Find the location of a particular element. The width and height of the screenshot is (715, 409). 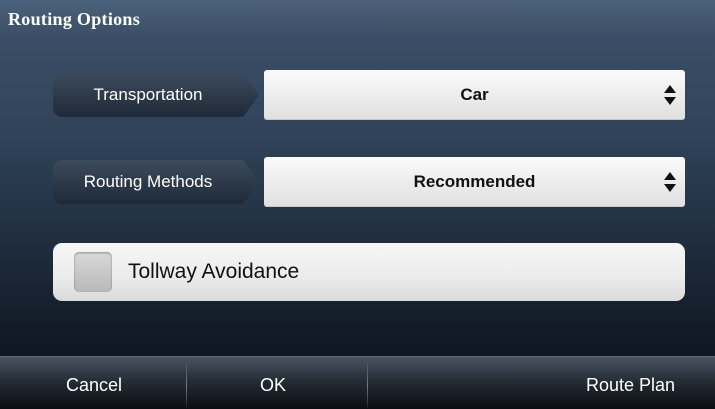

tollway-avoidance-label: Tollway Avoidance is located at coordinates (214, 271).